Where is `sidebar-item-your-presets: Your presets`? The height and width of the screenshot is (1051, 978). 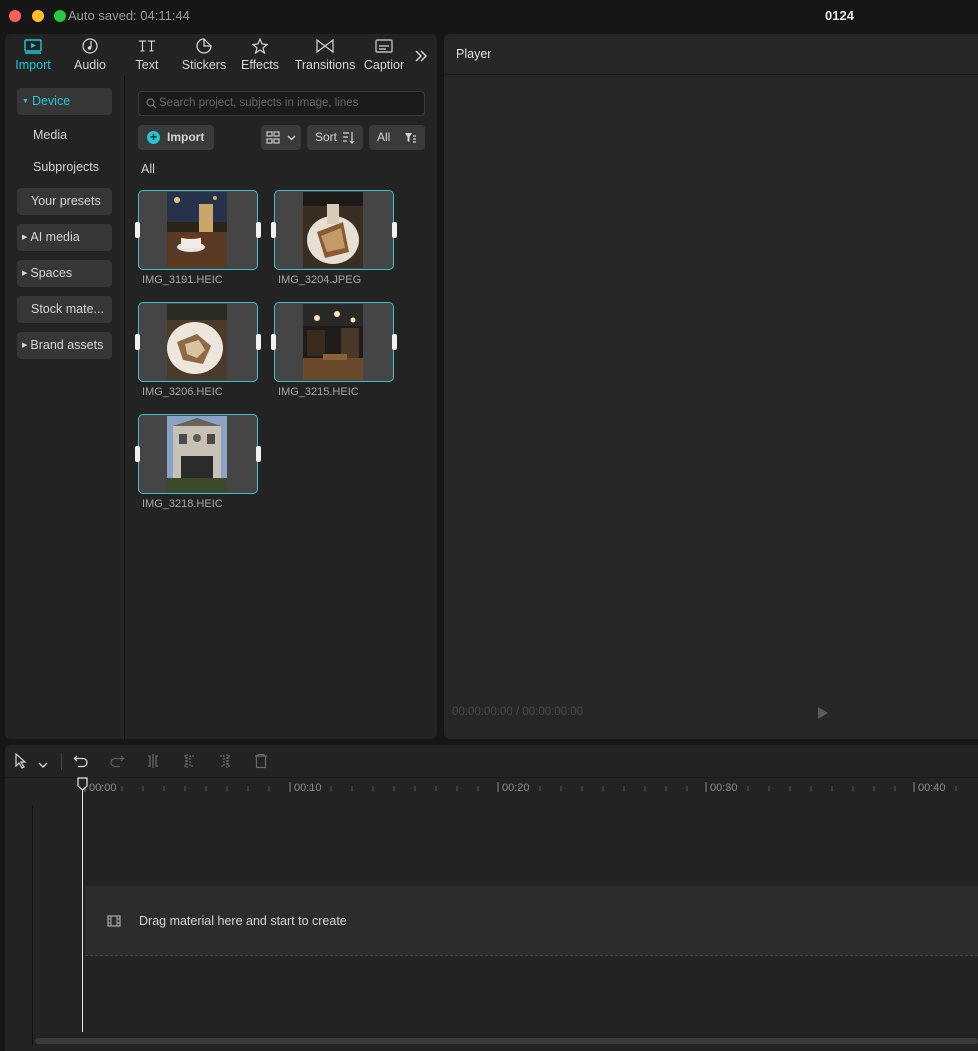 sidebar-item-your-presets: Your presets is located at coordinates (64, 201).